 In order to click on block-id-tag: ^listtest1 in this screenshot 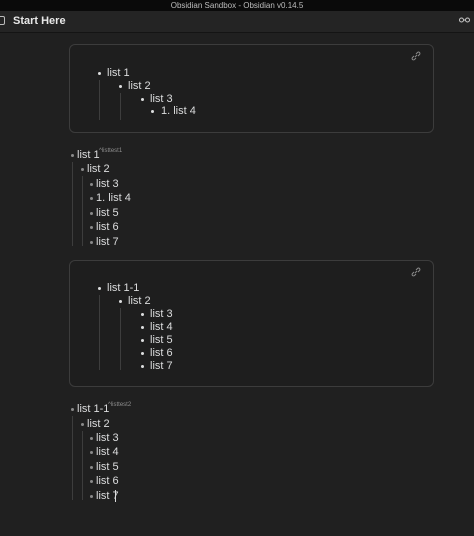, I will do `click(111, 151)`.